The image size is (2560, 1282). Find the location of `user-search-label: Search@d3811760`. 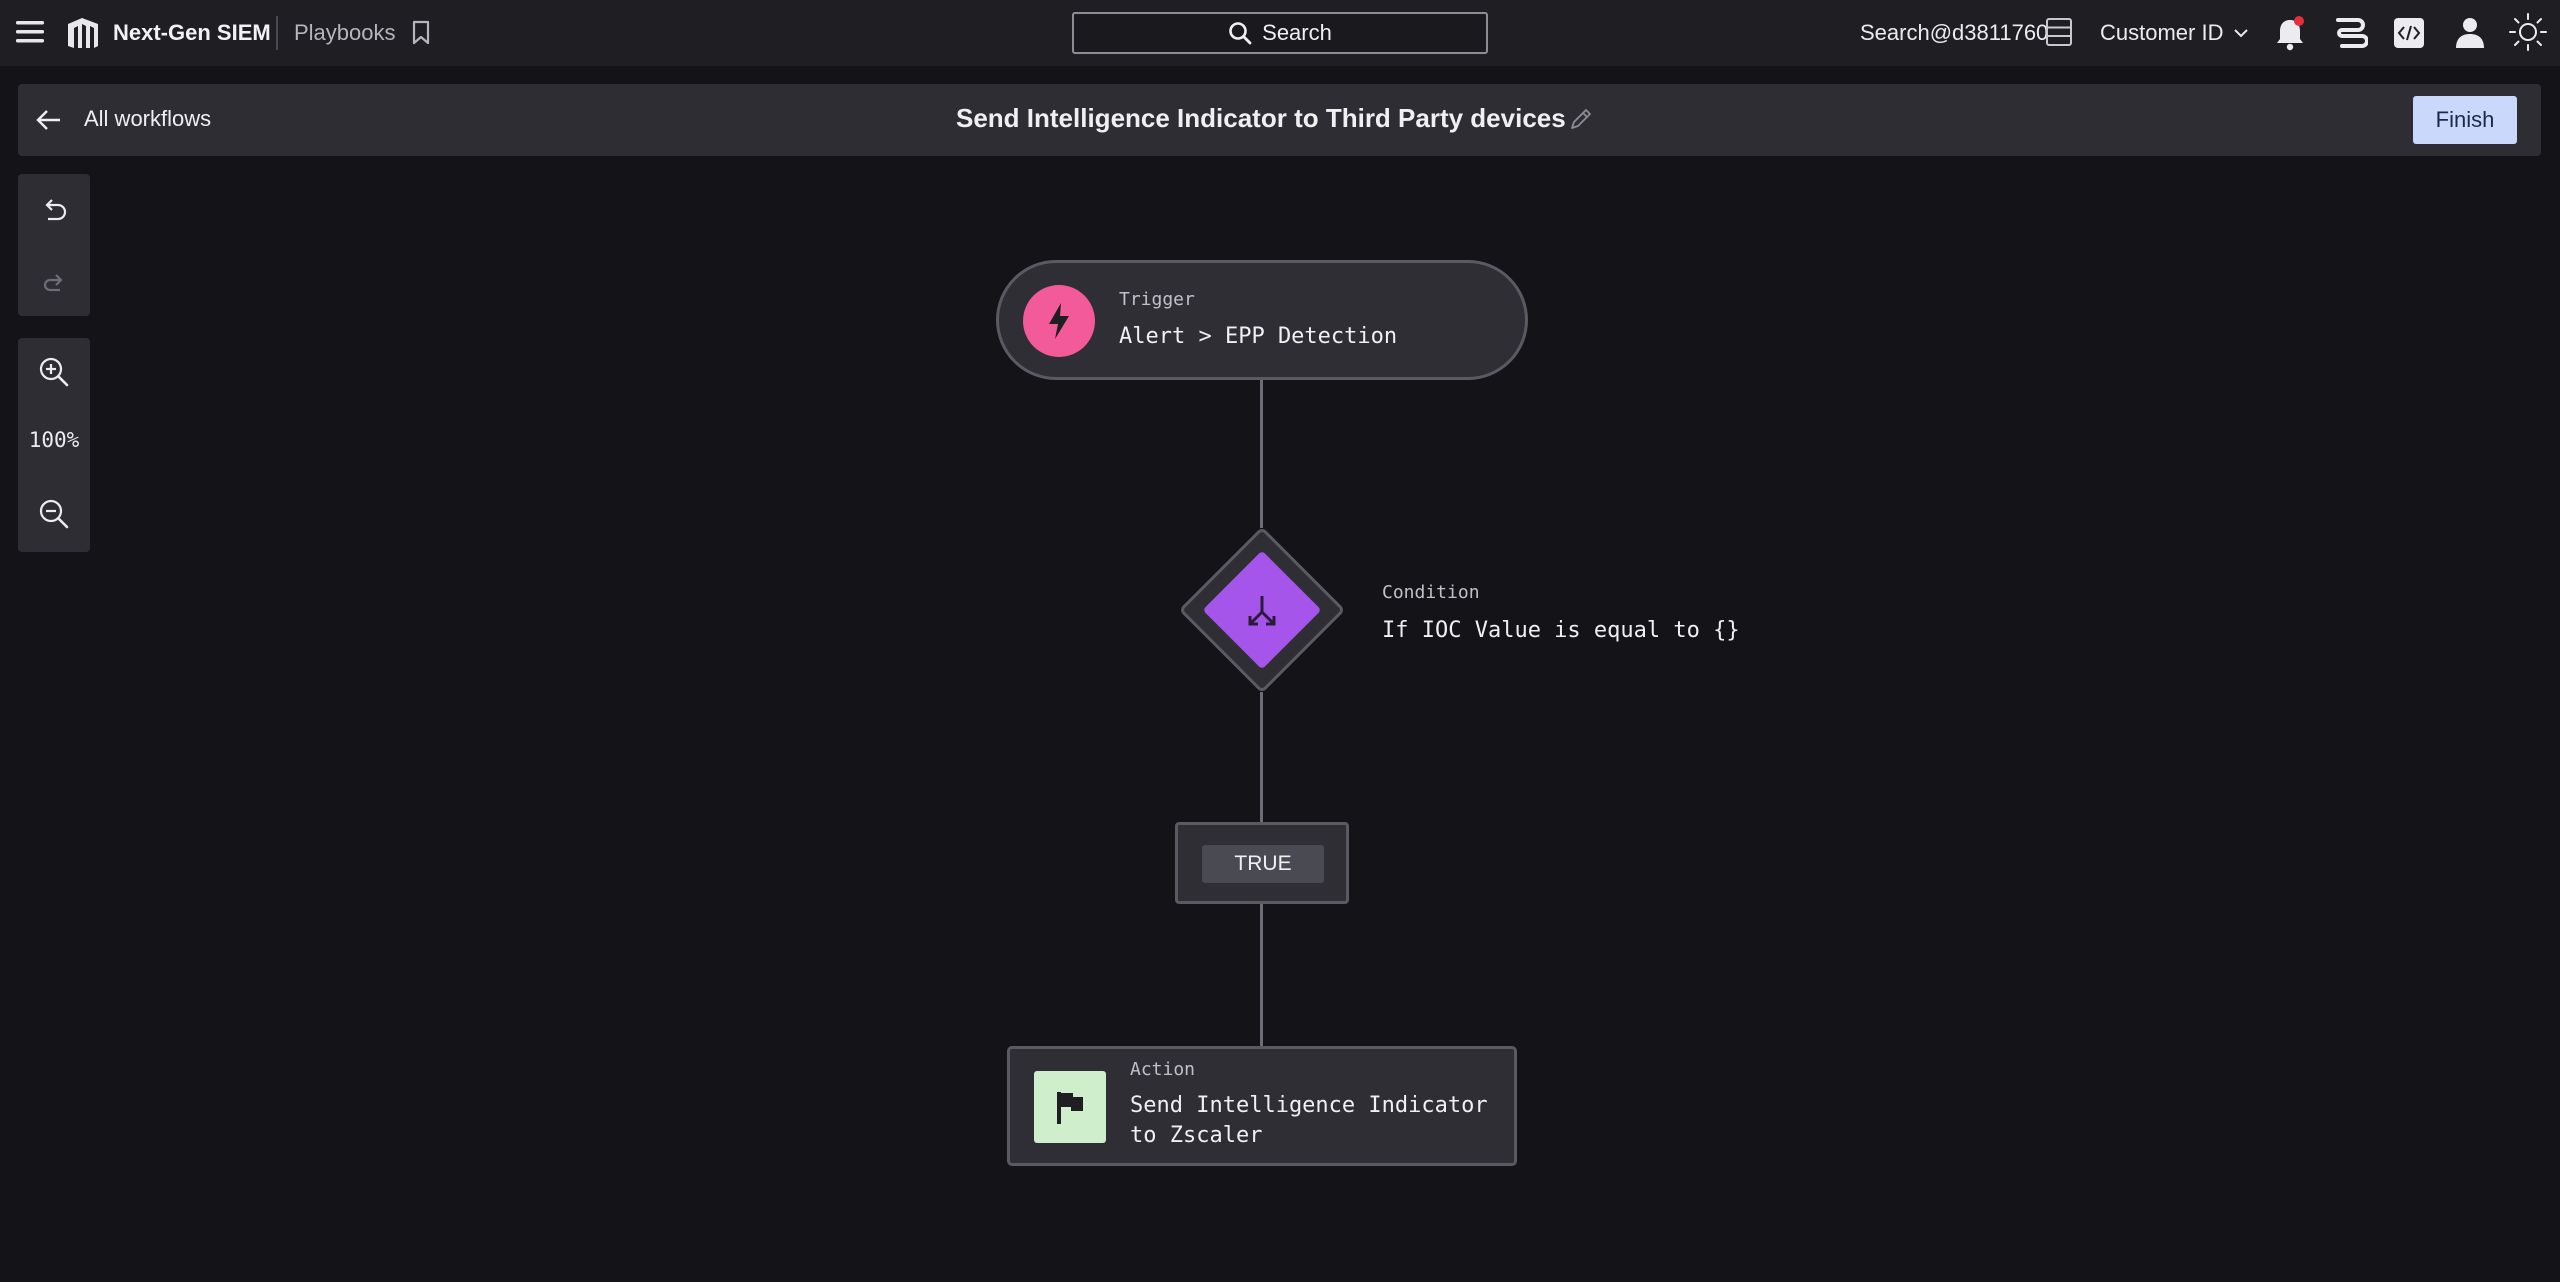

user-search-label: Search@d3811760 is located at coordinates (1954, 33).